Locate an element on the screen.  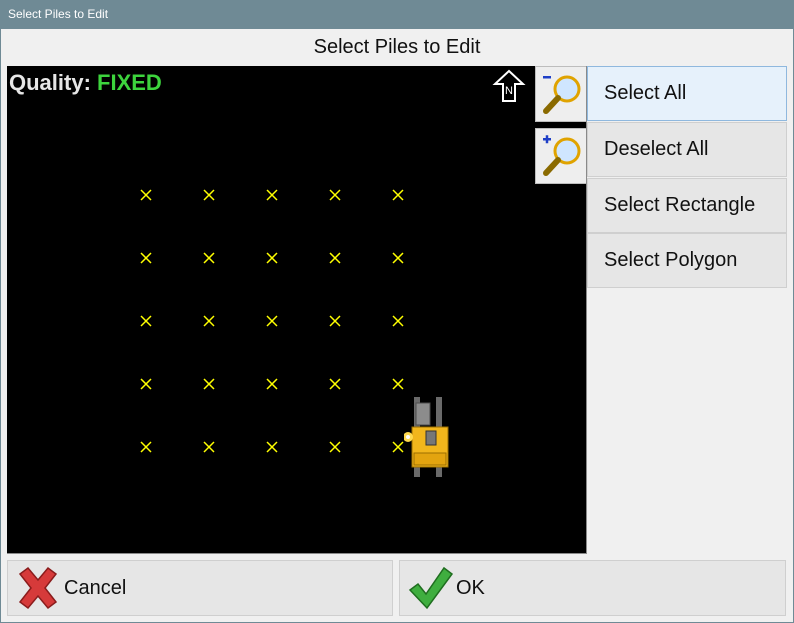
cancel-x-icon is located at coordinates (38, 588).